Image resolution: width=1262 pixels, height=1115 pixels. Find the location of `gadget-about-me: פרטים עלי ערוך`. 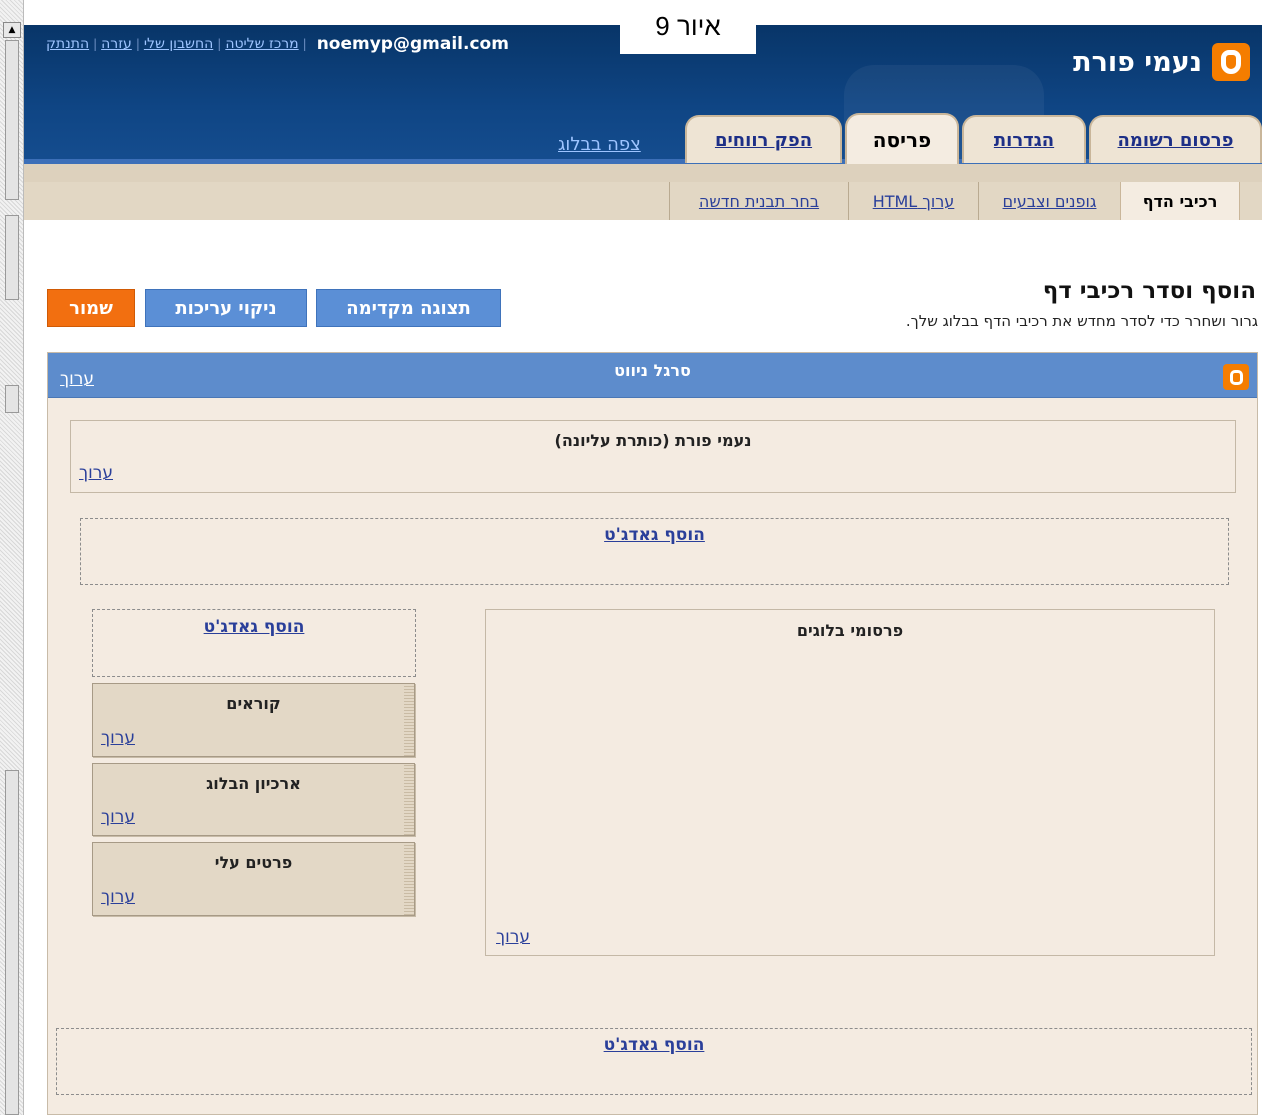

gadget-about-me: פרטים עלי ערוך is located at coordinates (253, 879).